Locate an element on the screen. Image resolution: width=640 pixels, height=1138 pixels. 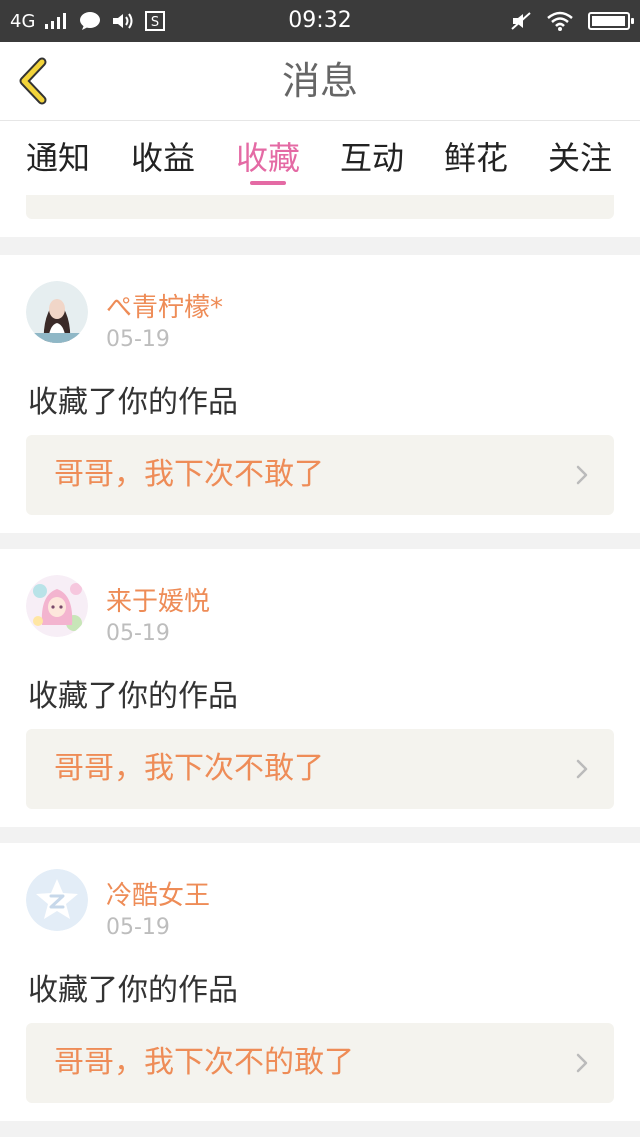
work-title: 哥哥，我下次不的敢了 is located at coordinates (204, 1062).